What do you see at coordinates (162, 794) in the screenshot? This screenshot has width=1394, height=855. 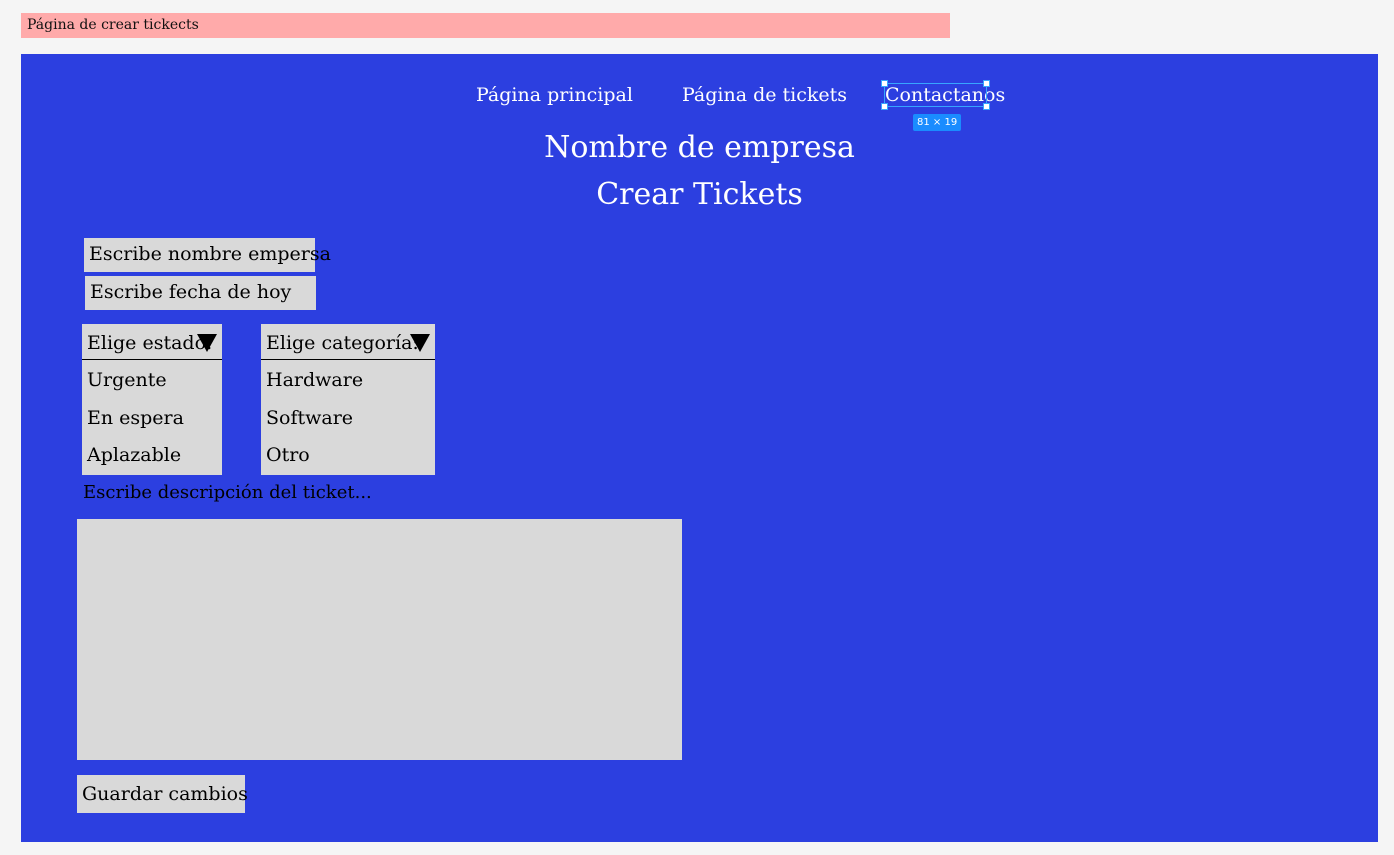 I see `save-button: Guardar cambios` at bounding box center [162, 794].